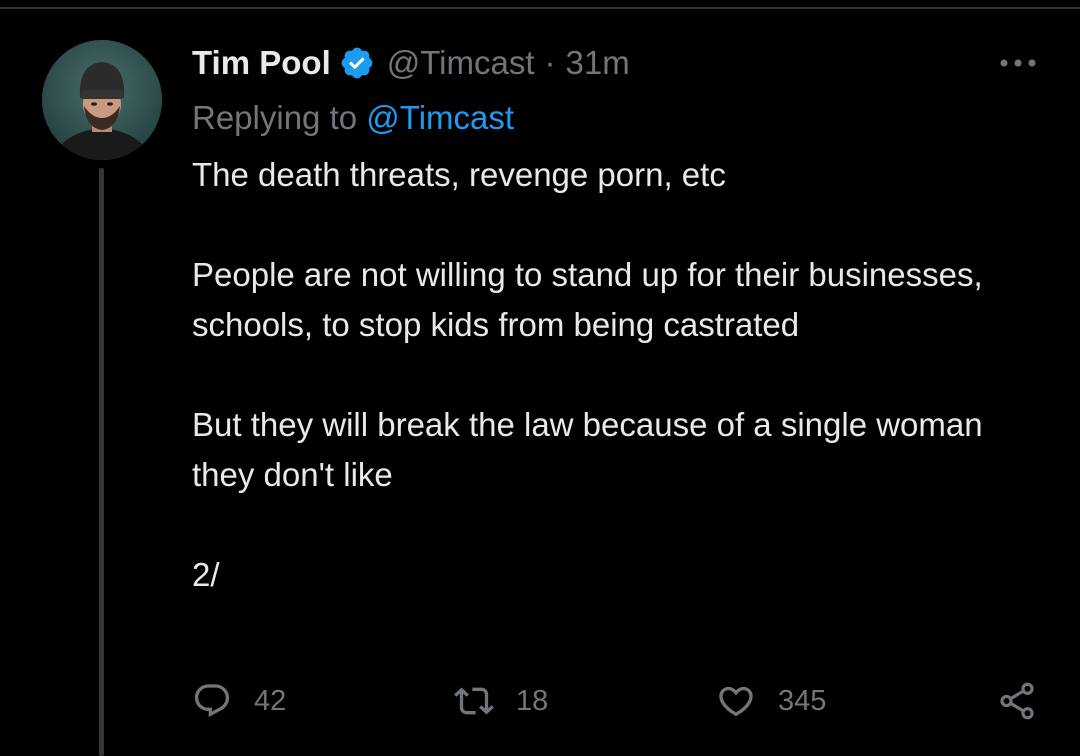 This screenshot has width=1080, height=756. Describe the element at coordinates (212, 701) in the screenshot. I see `reply-bubble-icon` at that location.